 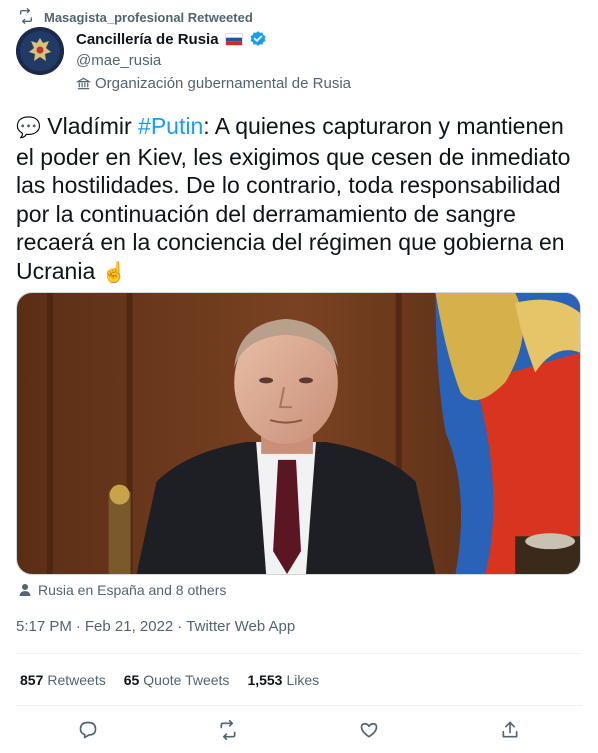 What do you see at coordinates (131, 680) in the screenshot?
I see `quote-tweets-count: 65` at bounding box center [131, 680].